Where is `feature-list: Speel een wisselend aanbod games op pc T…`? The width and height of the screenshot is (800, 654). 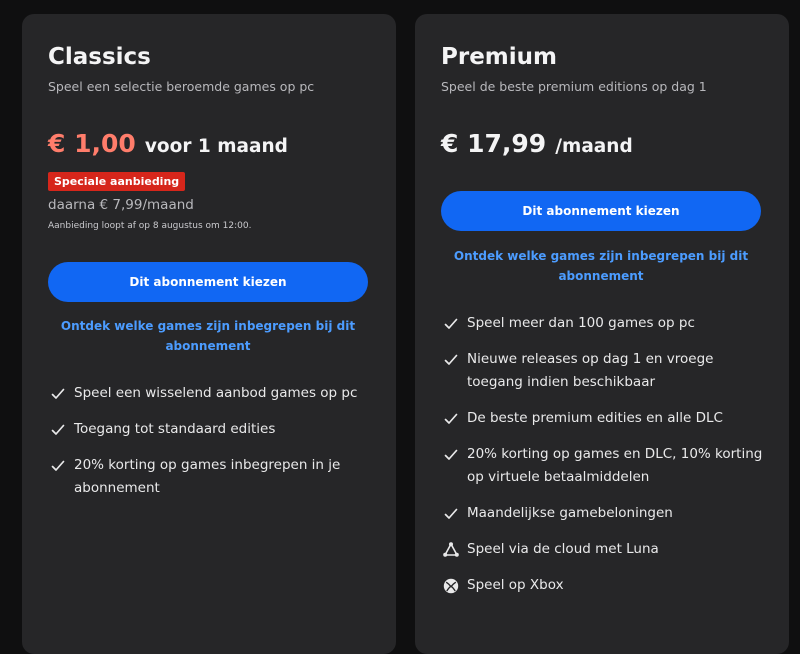
feature-list: Speel een wisselend aanbod games op pc T… is located at coordinates (213, 447).